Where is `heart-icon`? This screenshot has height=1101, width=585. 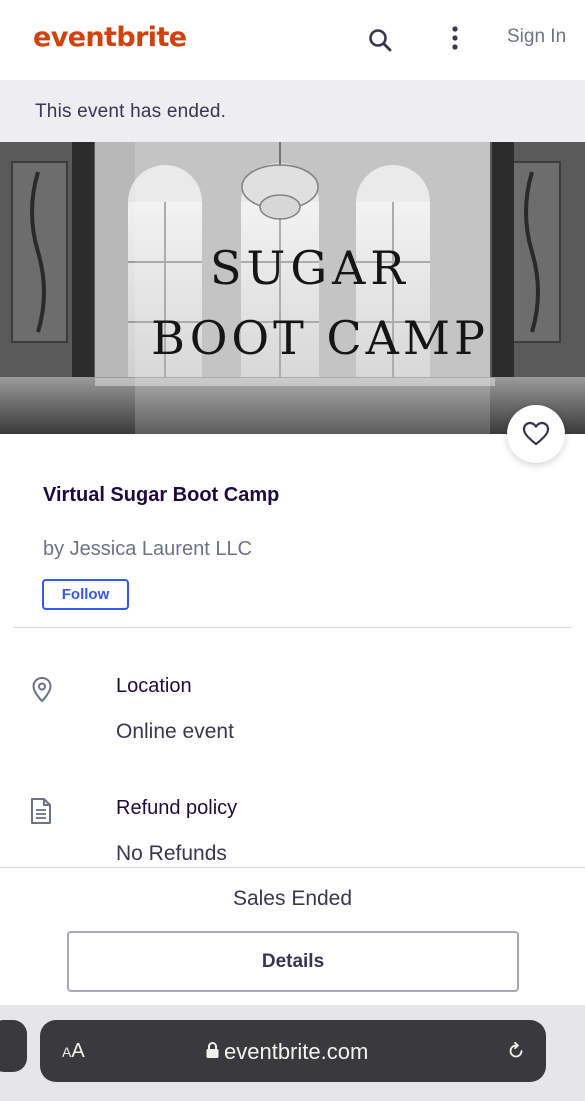 heart-icon is located at coordinates (536, 433).